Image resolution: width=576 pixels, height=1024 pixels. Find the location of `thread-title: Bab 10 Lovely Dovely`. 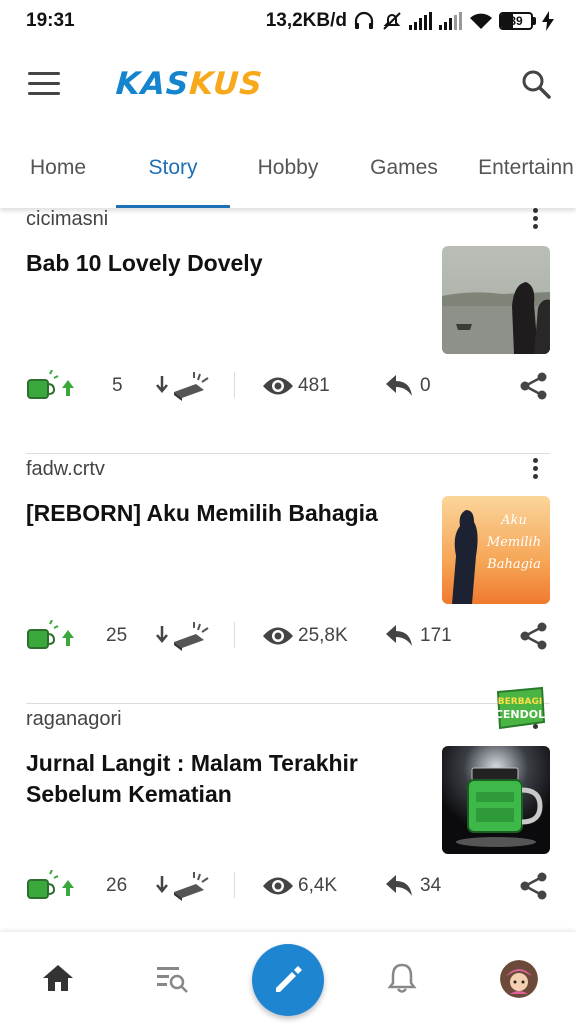

thread-title: Bab 10 Lovely Dovely is located at coordinates (216, 263).